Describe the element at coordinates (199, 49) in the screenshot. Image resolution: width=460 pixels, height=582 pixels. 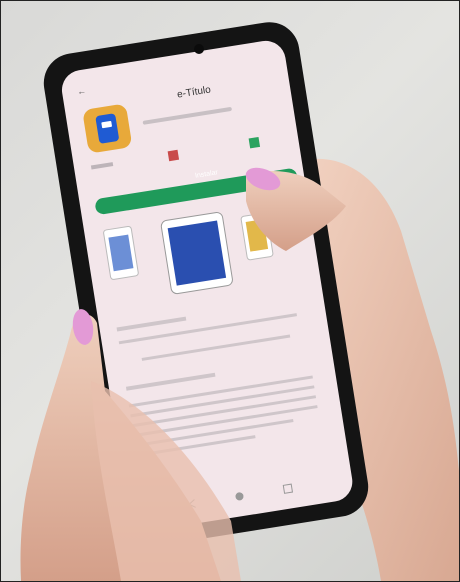
I see `camera-icon` at that location.